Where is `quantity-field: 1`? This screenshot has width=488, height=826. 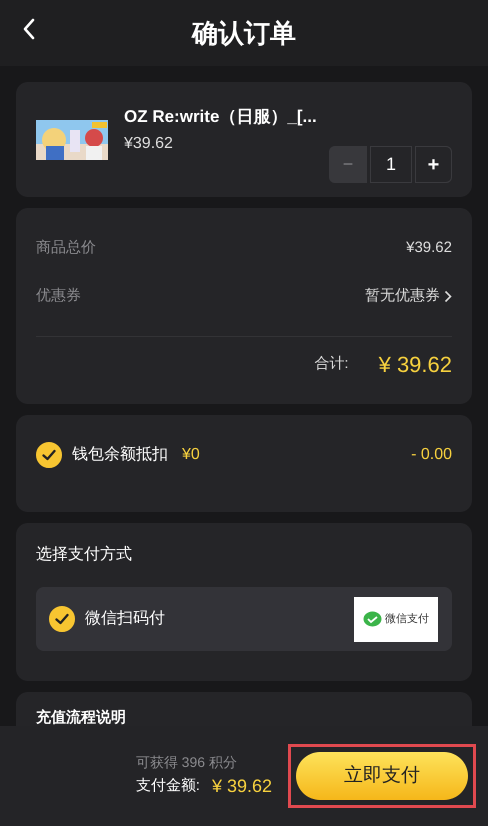
quantity-field: 1 is located at coordinates (391, 164).